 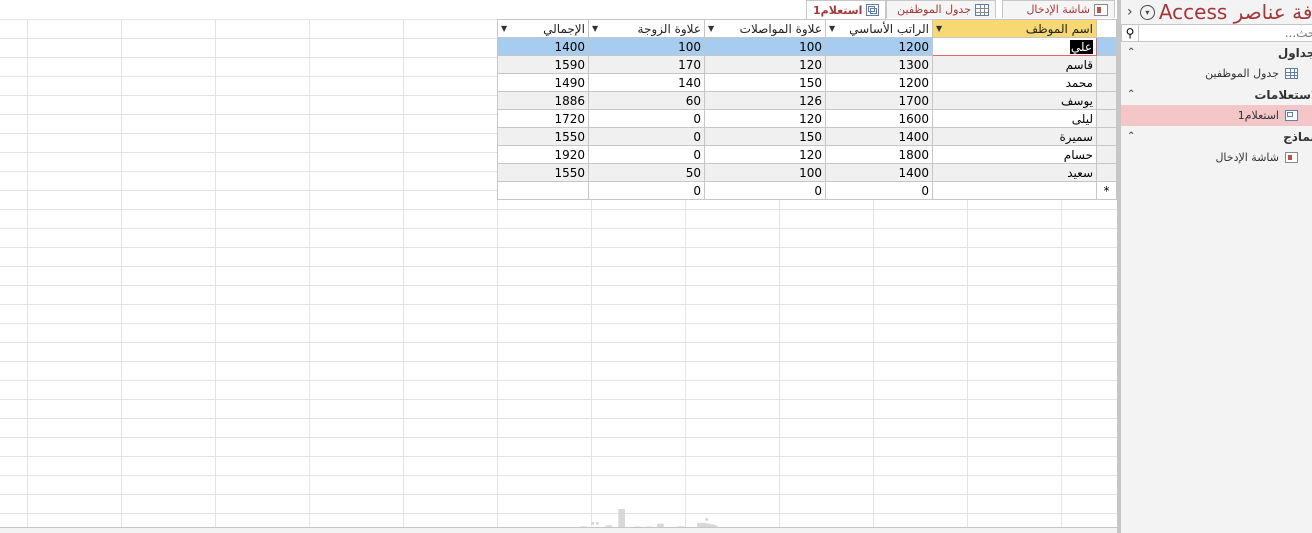 I want to click on basic-salary-cell: 1600, so click(x=879, y=118).